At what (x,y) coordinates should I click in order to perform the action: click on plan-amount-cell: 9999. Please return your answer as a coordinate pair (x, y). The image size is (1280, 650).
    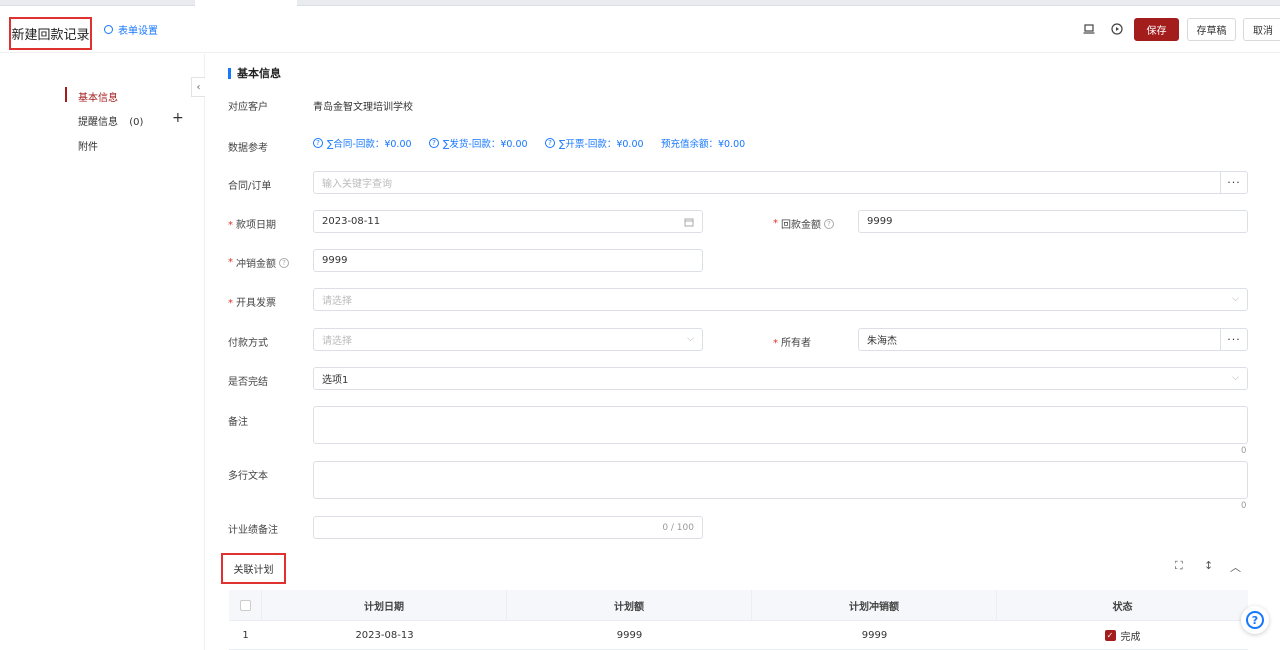
    Looking at the image, I should click on (629, 635).